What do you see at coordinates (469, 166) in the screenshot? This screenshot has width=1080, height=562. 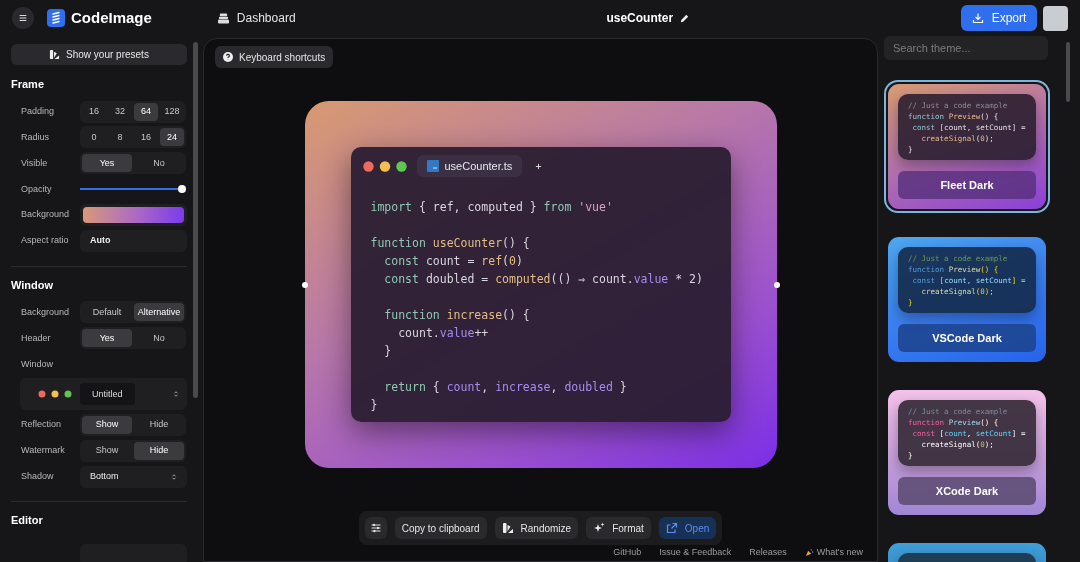 I see `file-tab: useCounter.ts` at bounding box center [469, 166].